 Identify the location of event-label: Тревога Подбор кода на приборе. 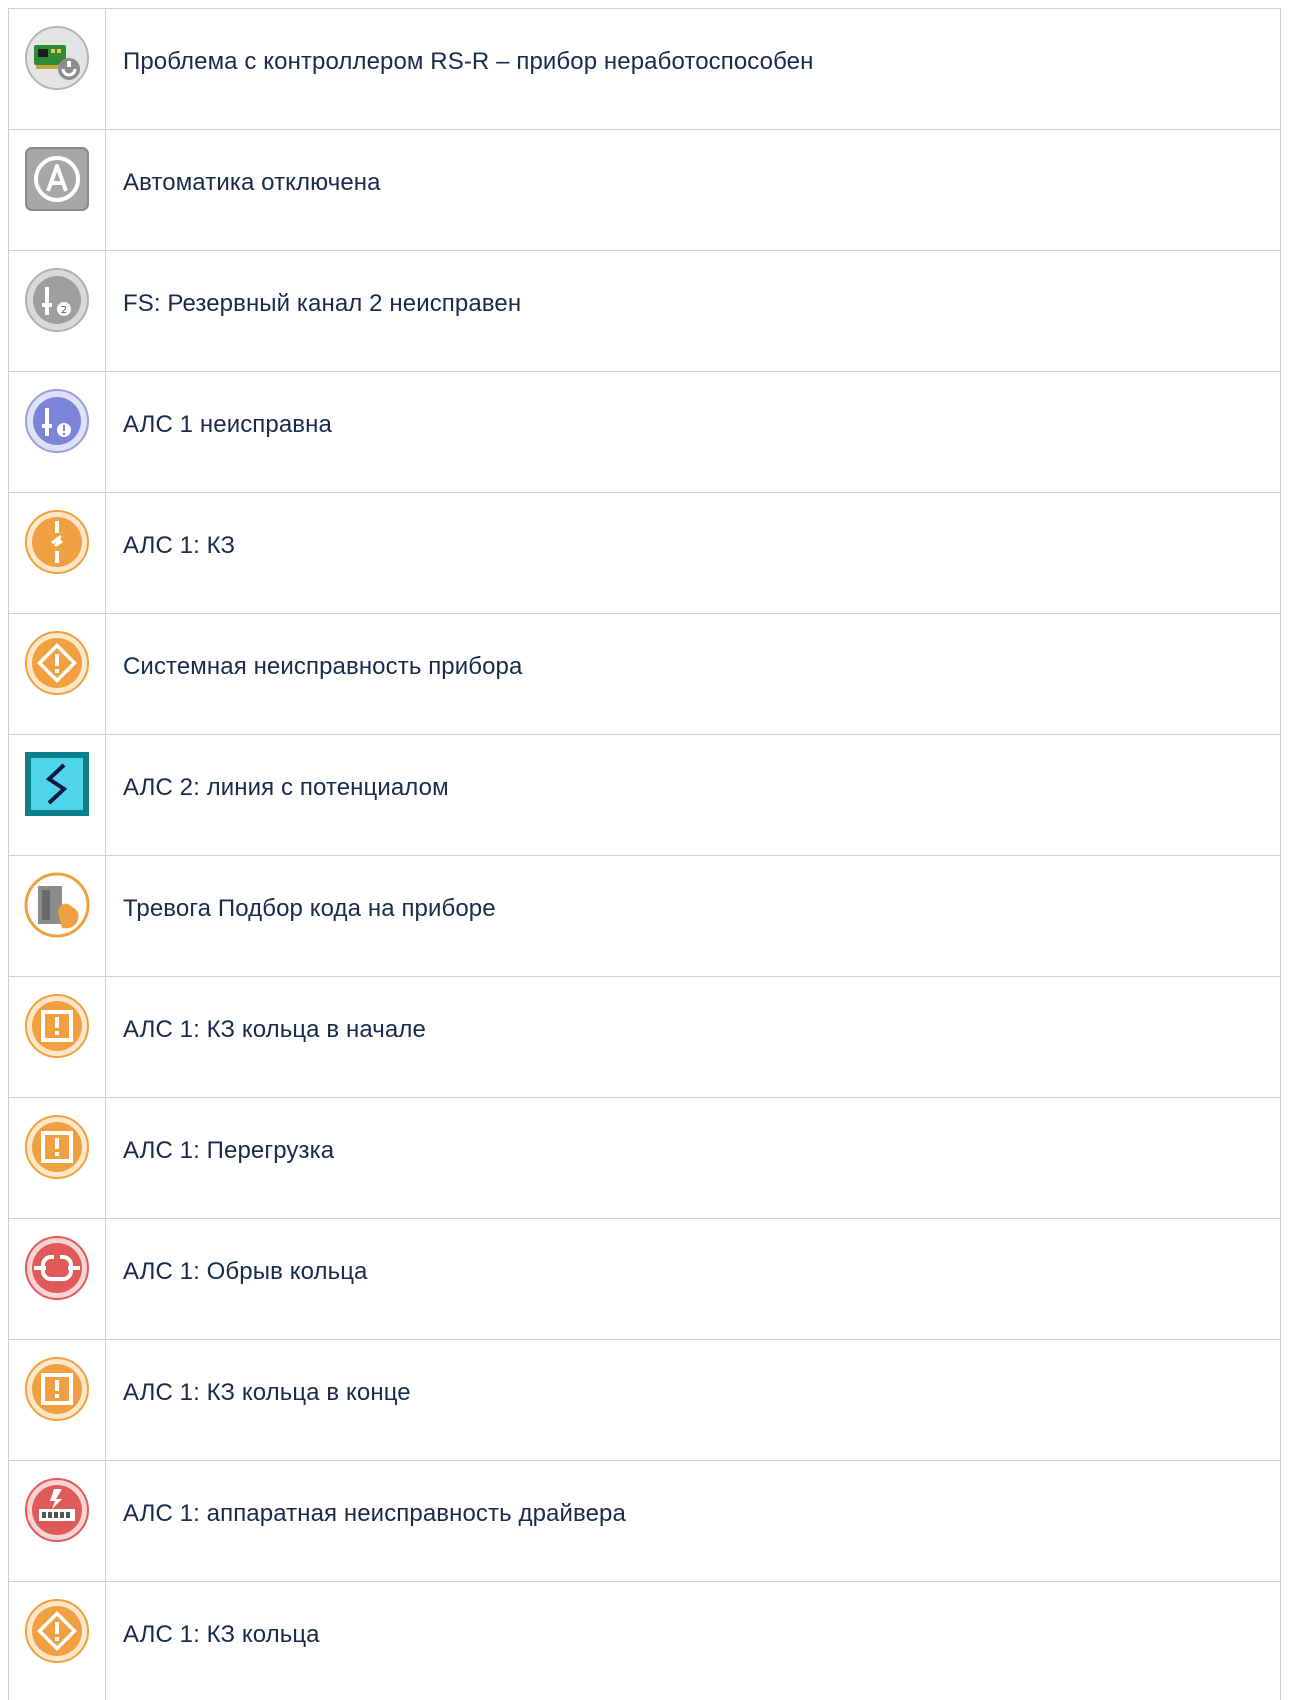
(309, 908).